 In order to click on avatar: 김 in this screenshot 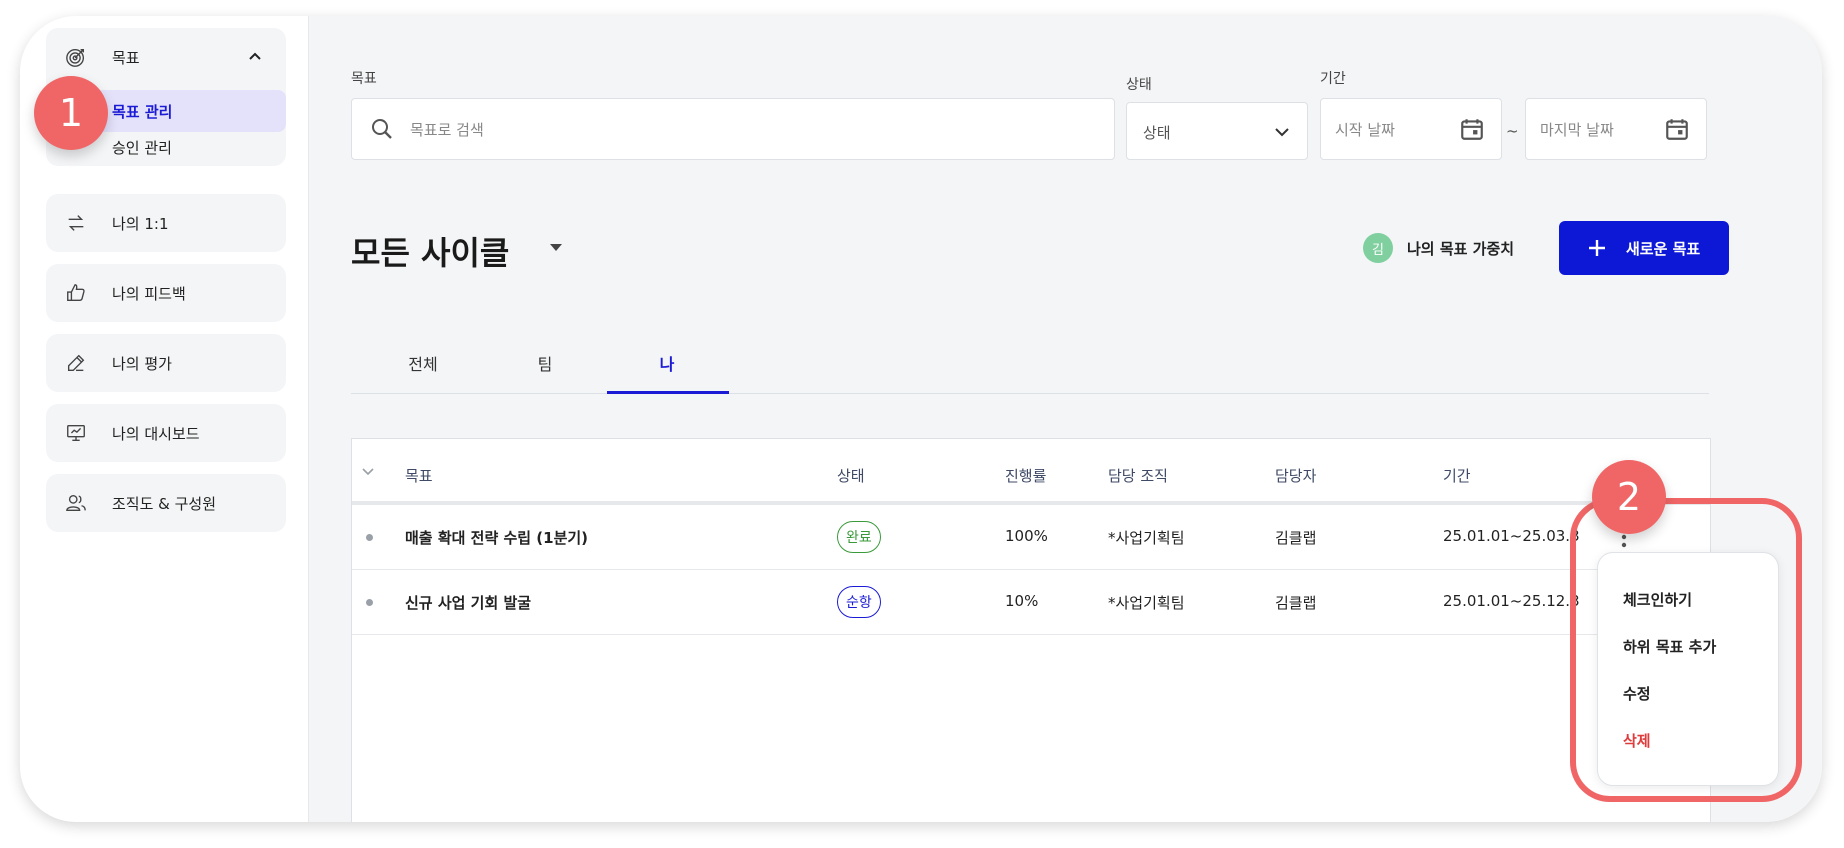, I will do `click(1378, 248)`.